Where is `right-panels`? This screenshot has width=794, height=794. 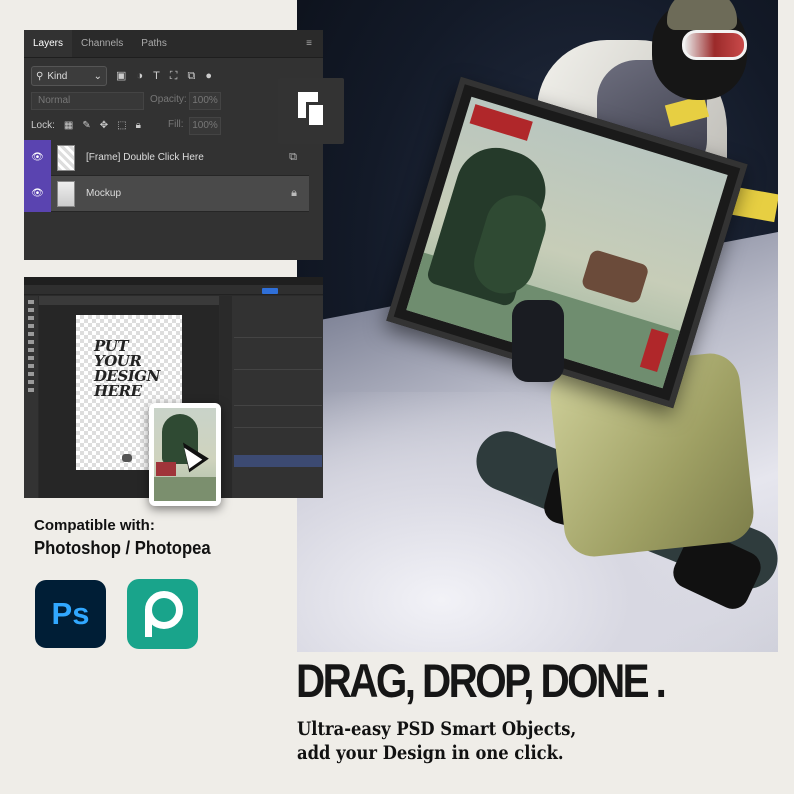
right-panels is located at coordinates (271, 397).